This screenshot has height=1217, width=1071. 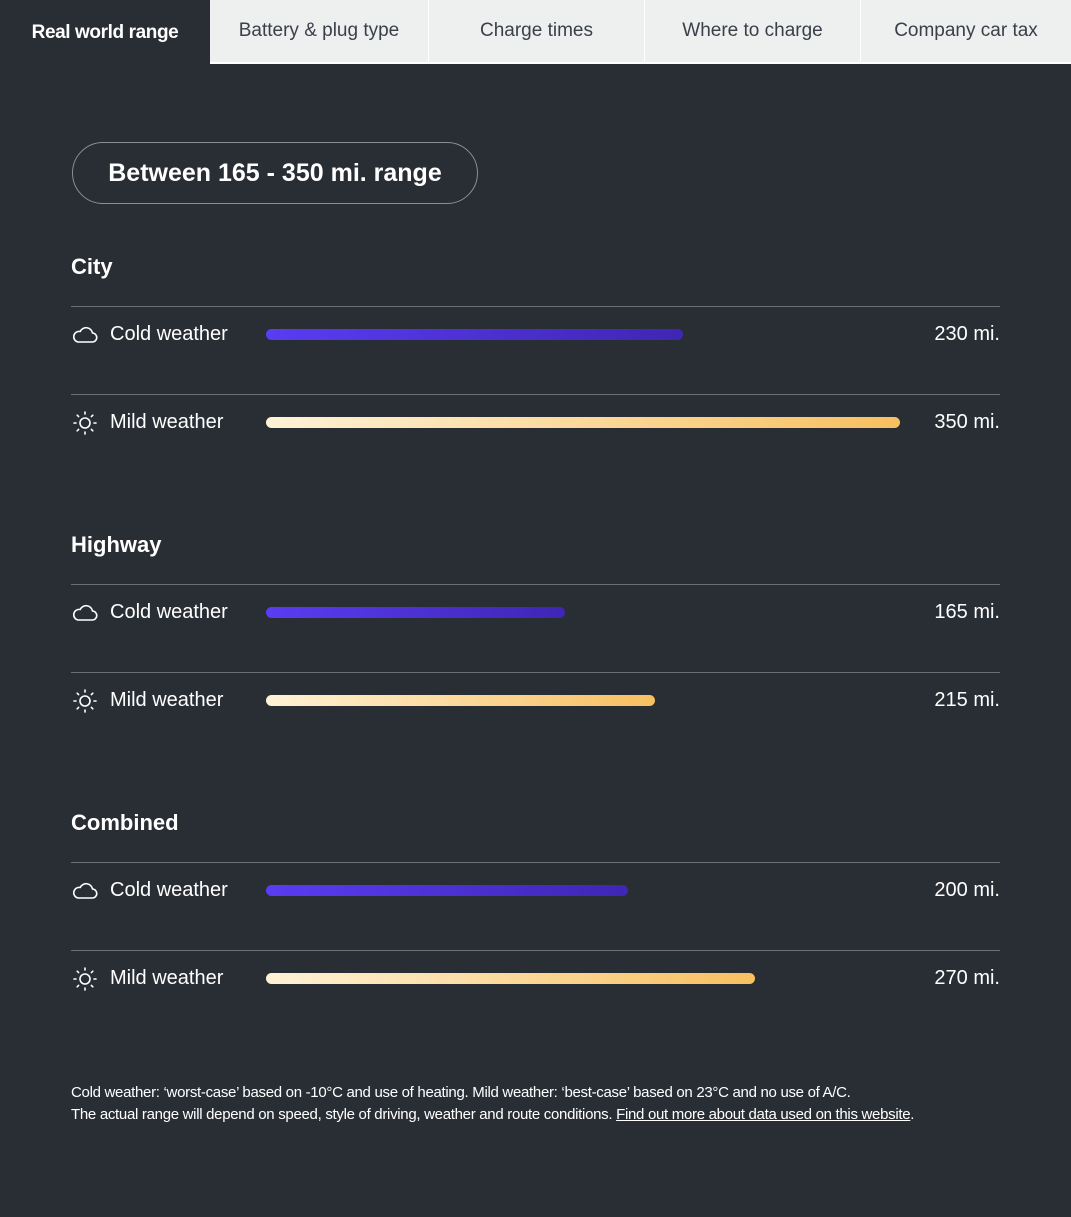 What do you see at coordinates (116, 544) in the screenshot?
I see `section-title: Highway` at bounding box center [116, 544].